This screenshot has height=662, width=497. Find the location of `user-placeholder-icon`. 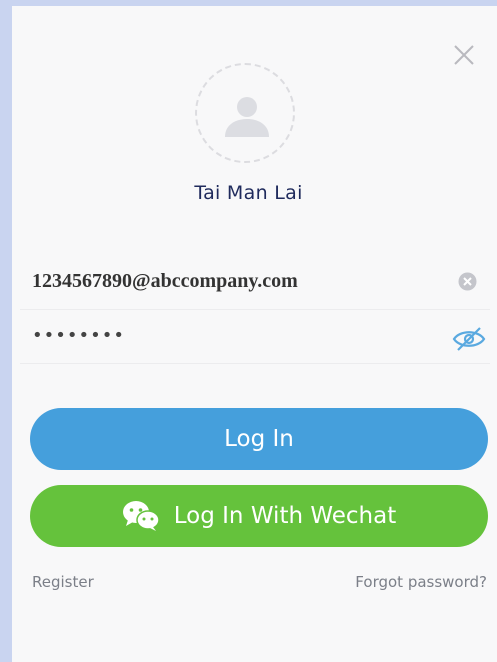

user-placeholder-icon is located at coordinates (247, 117).